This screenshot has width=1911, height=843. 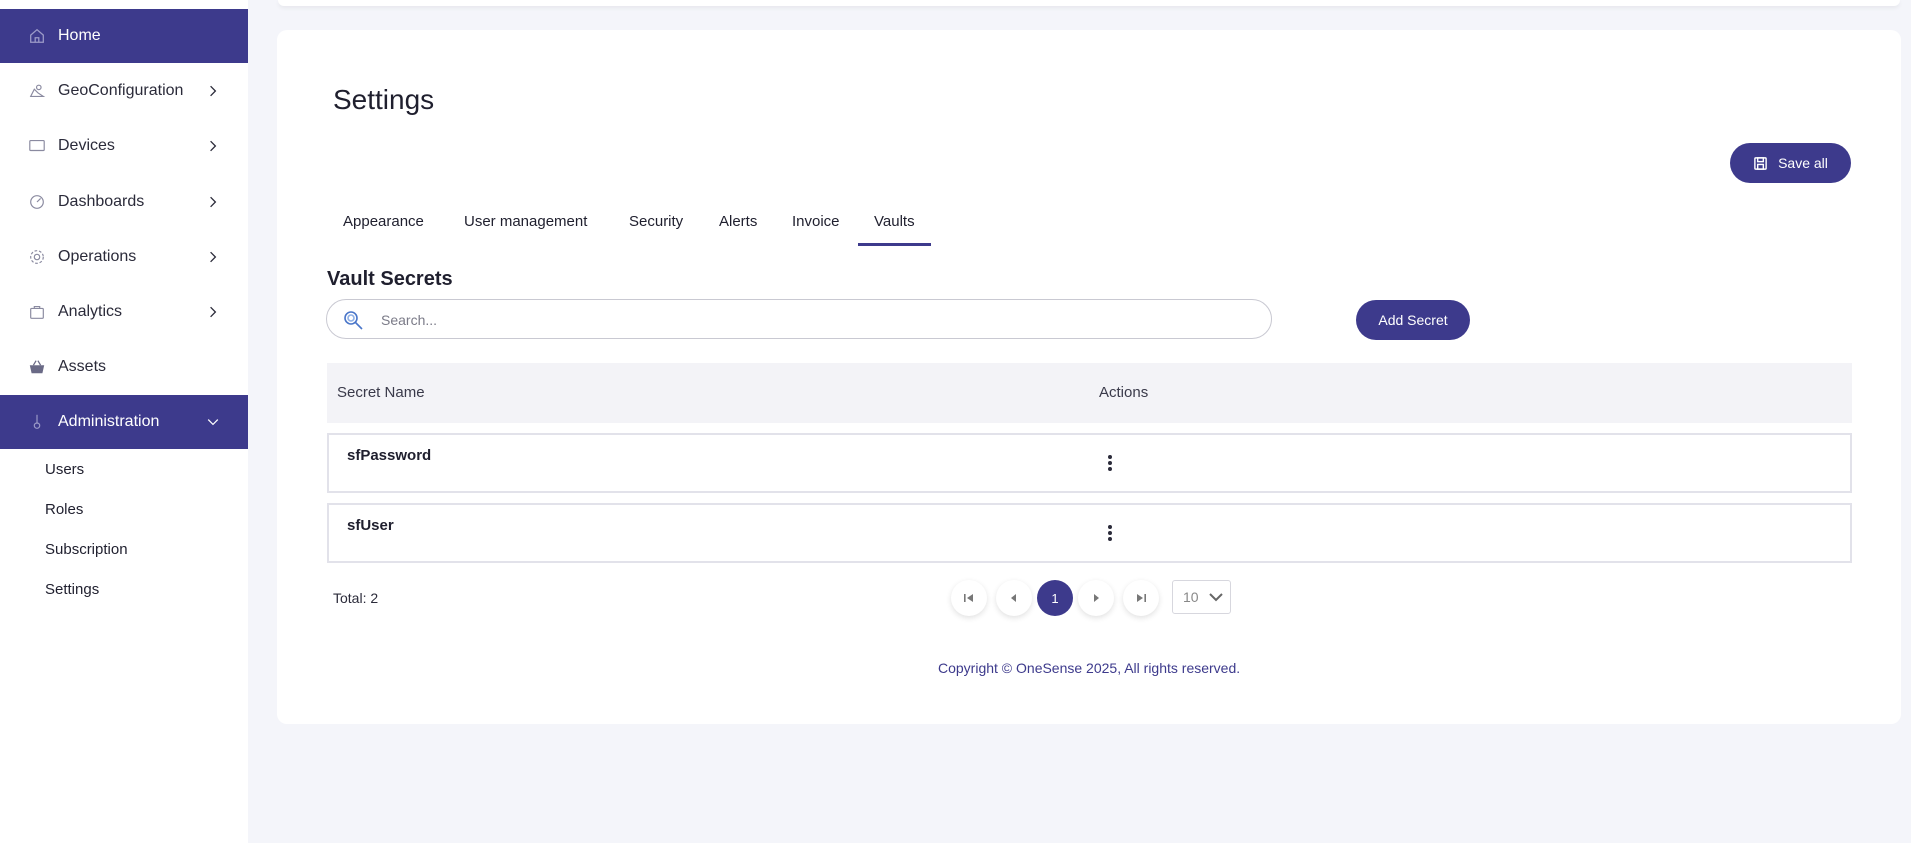 What do you see at coordinates (381, 392) in the screenshot?
I see `column-header-secret-name: Secret Name` at bounding box center [381, 392].